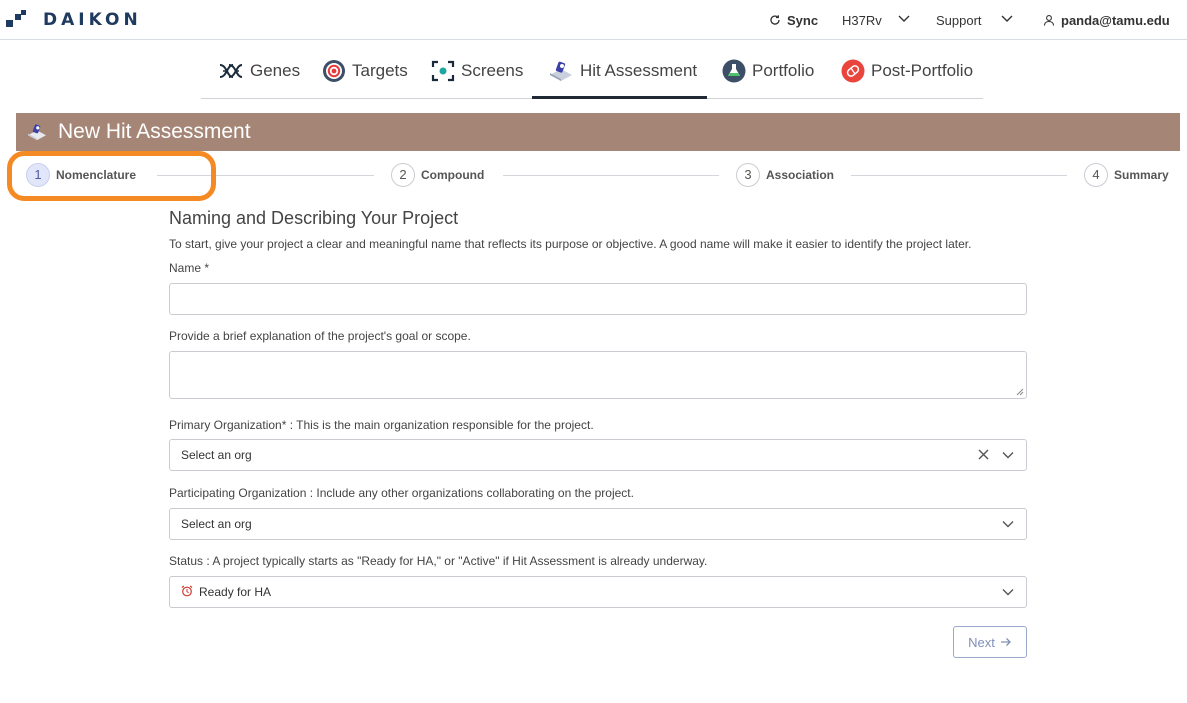 Image resolution: width=1187 pixels, height=703 pixels. Describe the element at coordinates (443, 71) in the screenshot. I see `screen-scan-icon` at that location.